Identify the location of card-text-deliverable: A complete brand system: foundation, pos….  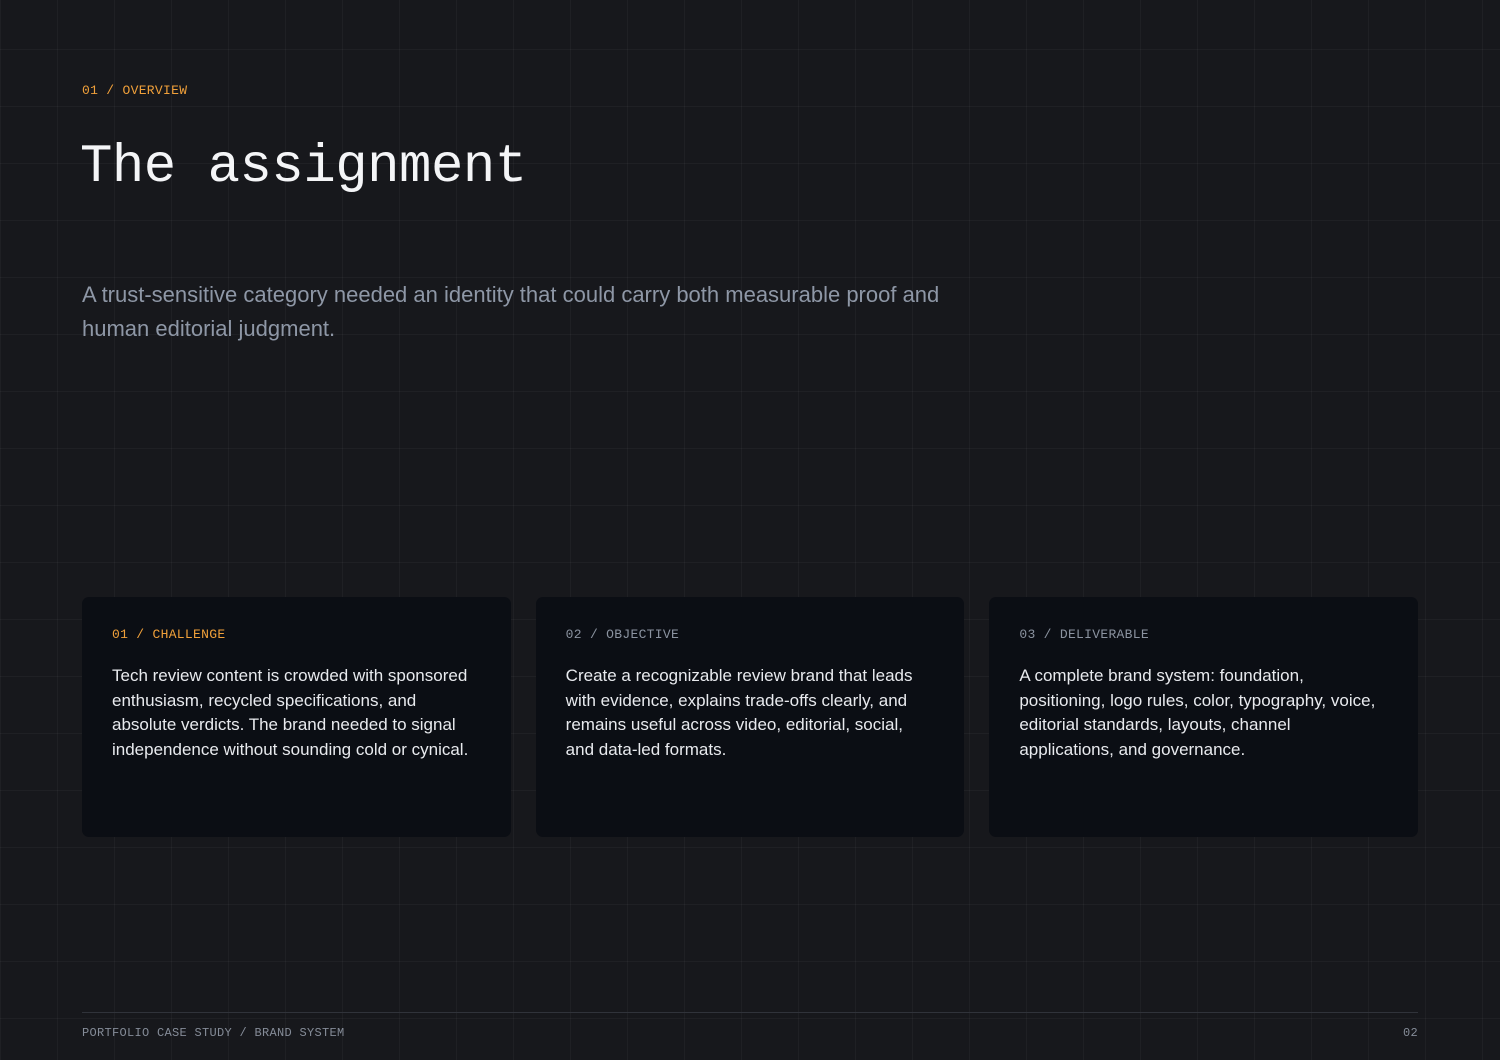
(1197, 712).